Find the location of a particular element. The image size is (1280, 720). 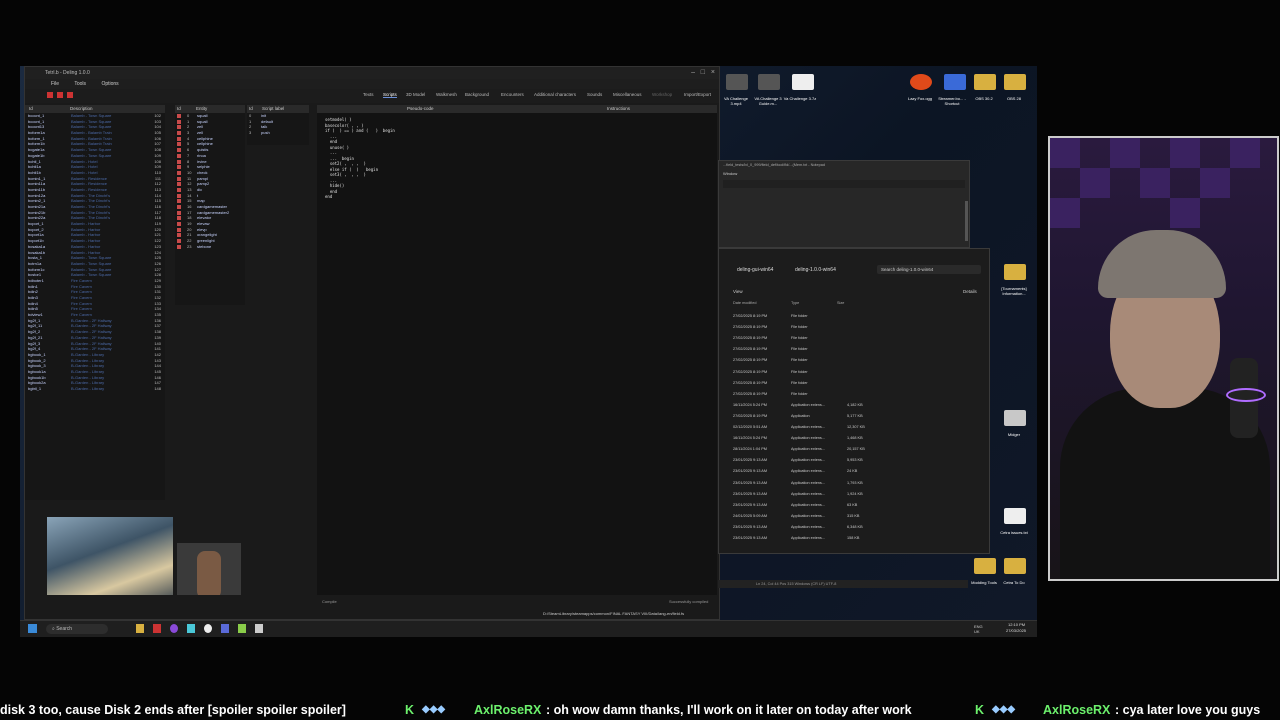

taskbar: ⌕ Search ENG UK 12:10 PM 27/03/2025 is located at coordinates (528, 628).